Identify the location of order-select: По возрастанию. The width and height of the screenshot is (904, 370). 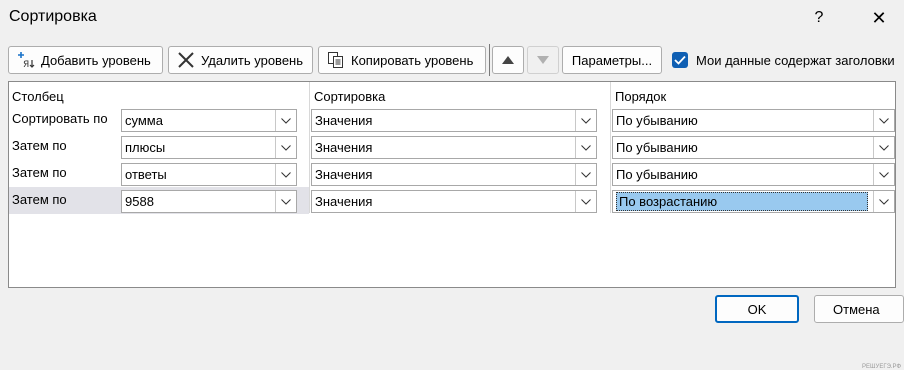
(753, 201).